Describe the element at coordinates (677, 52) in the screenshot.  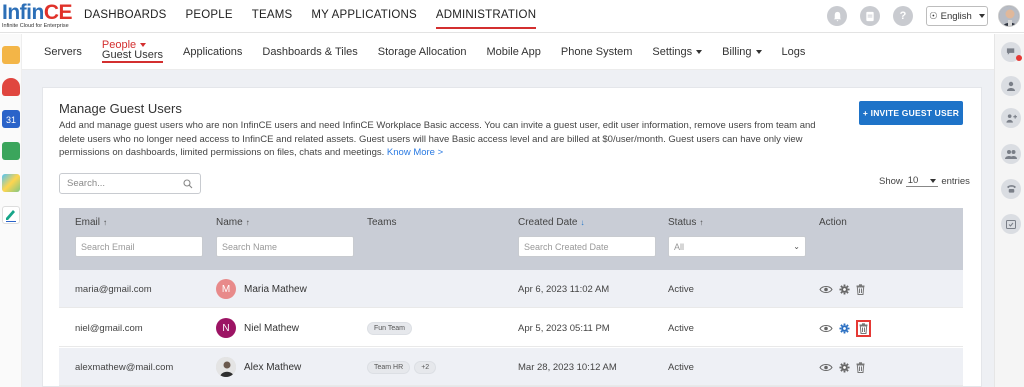
I see `subnav-settings: Settings` at that location.